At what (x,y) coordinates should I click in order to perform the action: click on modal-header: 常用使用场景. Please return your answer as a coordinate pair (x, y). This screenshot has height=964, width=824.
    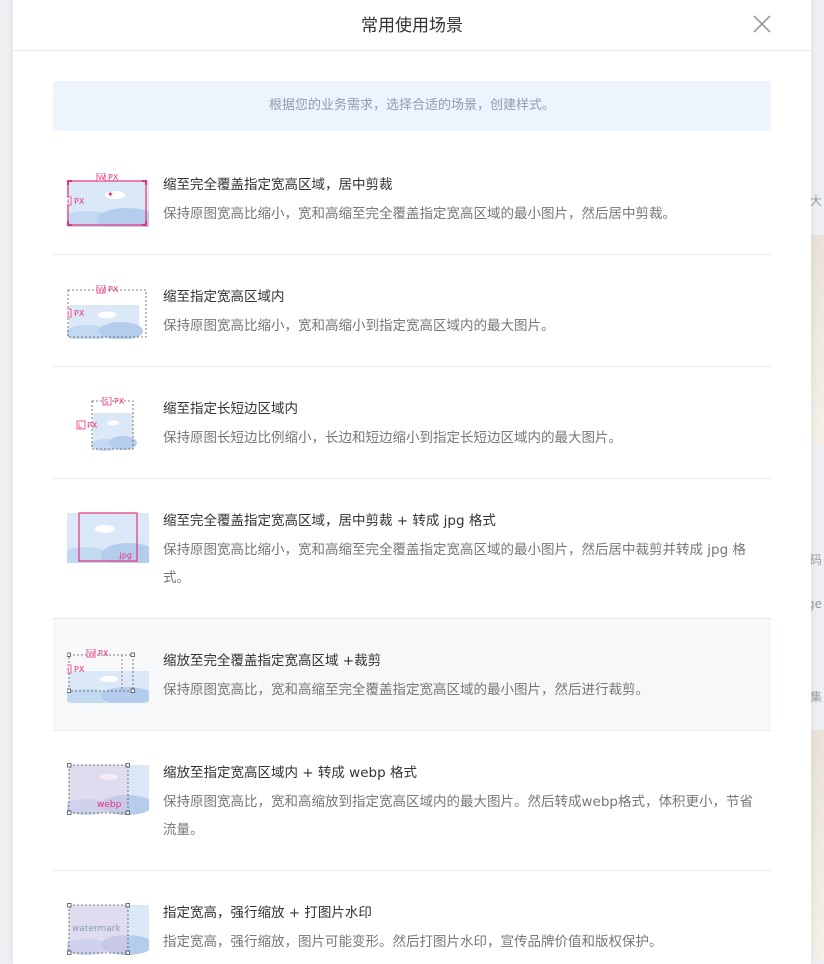
    Looking at the image, I should click on (412, 25).